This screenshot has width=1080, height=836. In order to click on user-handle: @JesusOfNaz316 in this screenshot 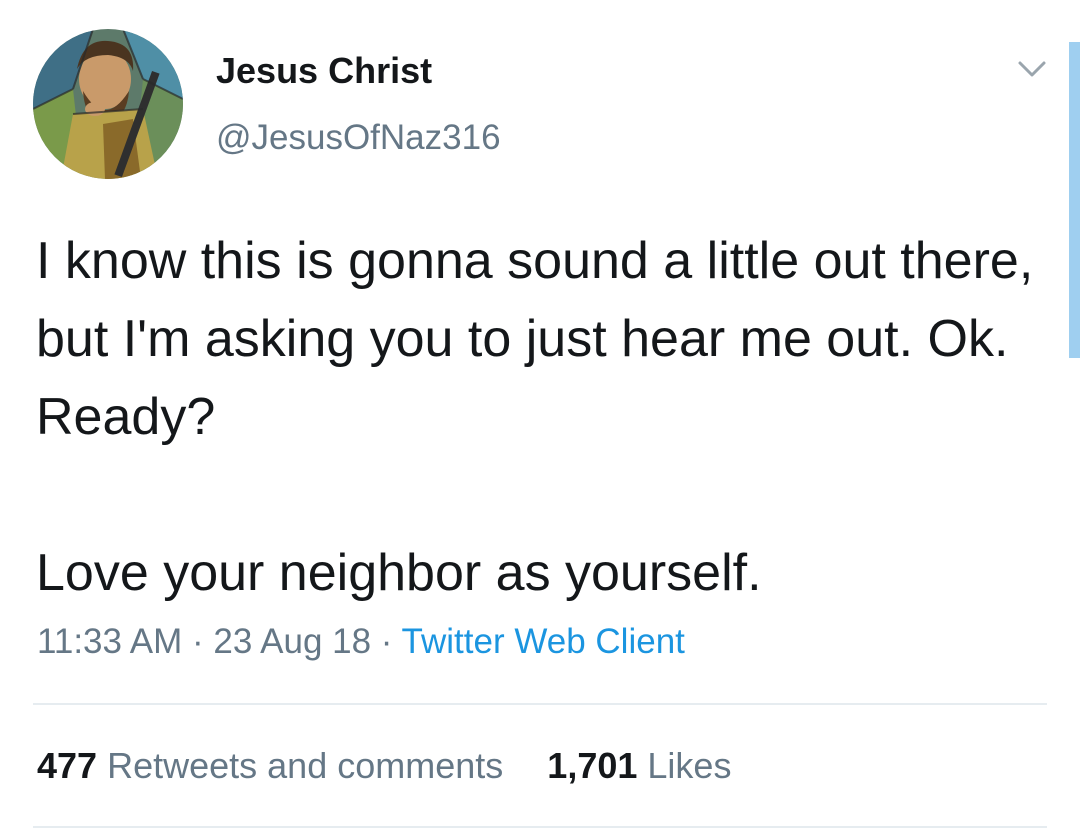, I will do `click(358, 138)`.